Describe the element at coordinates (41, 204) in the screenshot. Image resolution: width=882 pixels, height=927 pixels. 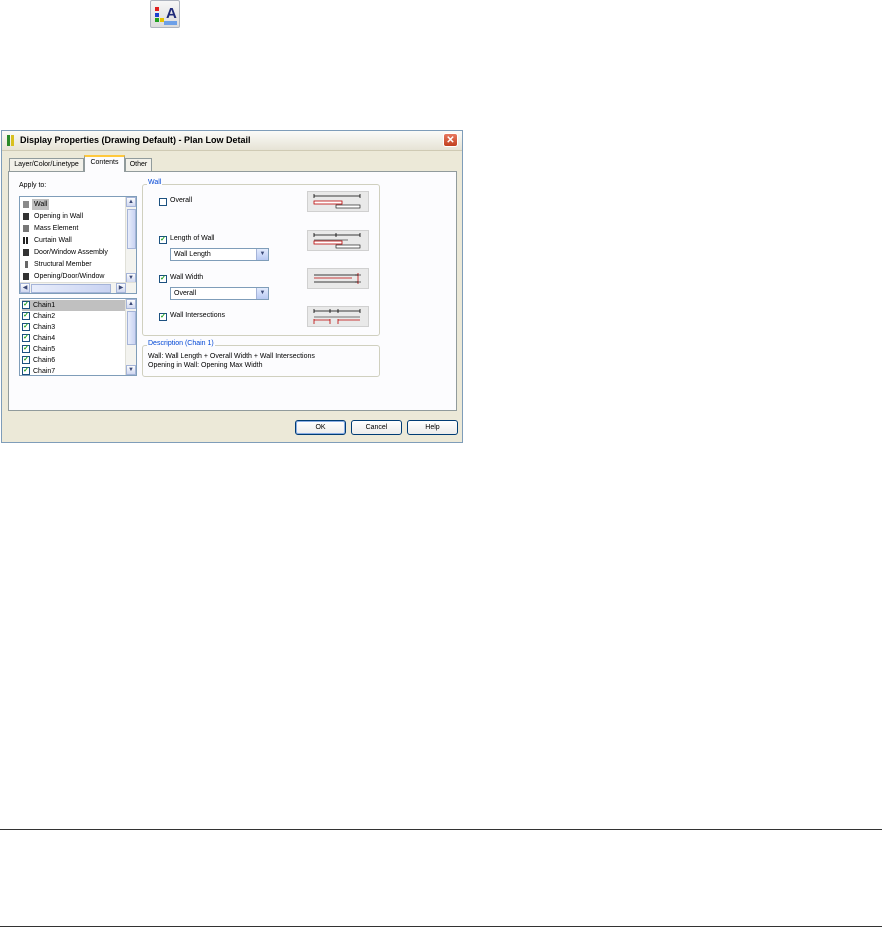
I see `list-item-label: Wall` at that location.